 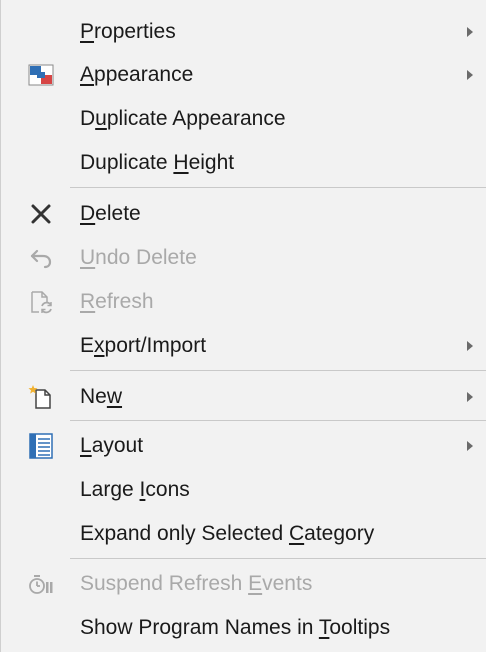 I want to click on menu-item-undo-delete: Undo Delete, so click(x=243, y=258).